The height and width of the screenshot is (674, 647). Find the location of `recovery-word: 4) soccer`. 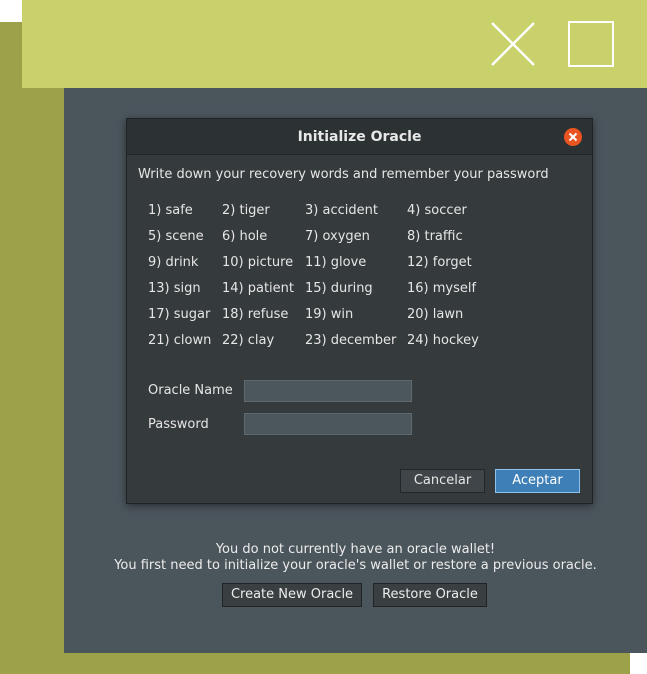

recovery-word: 4) soccer is located at coordinates (437, 210).